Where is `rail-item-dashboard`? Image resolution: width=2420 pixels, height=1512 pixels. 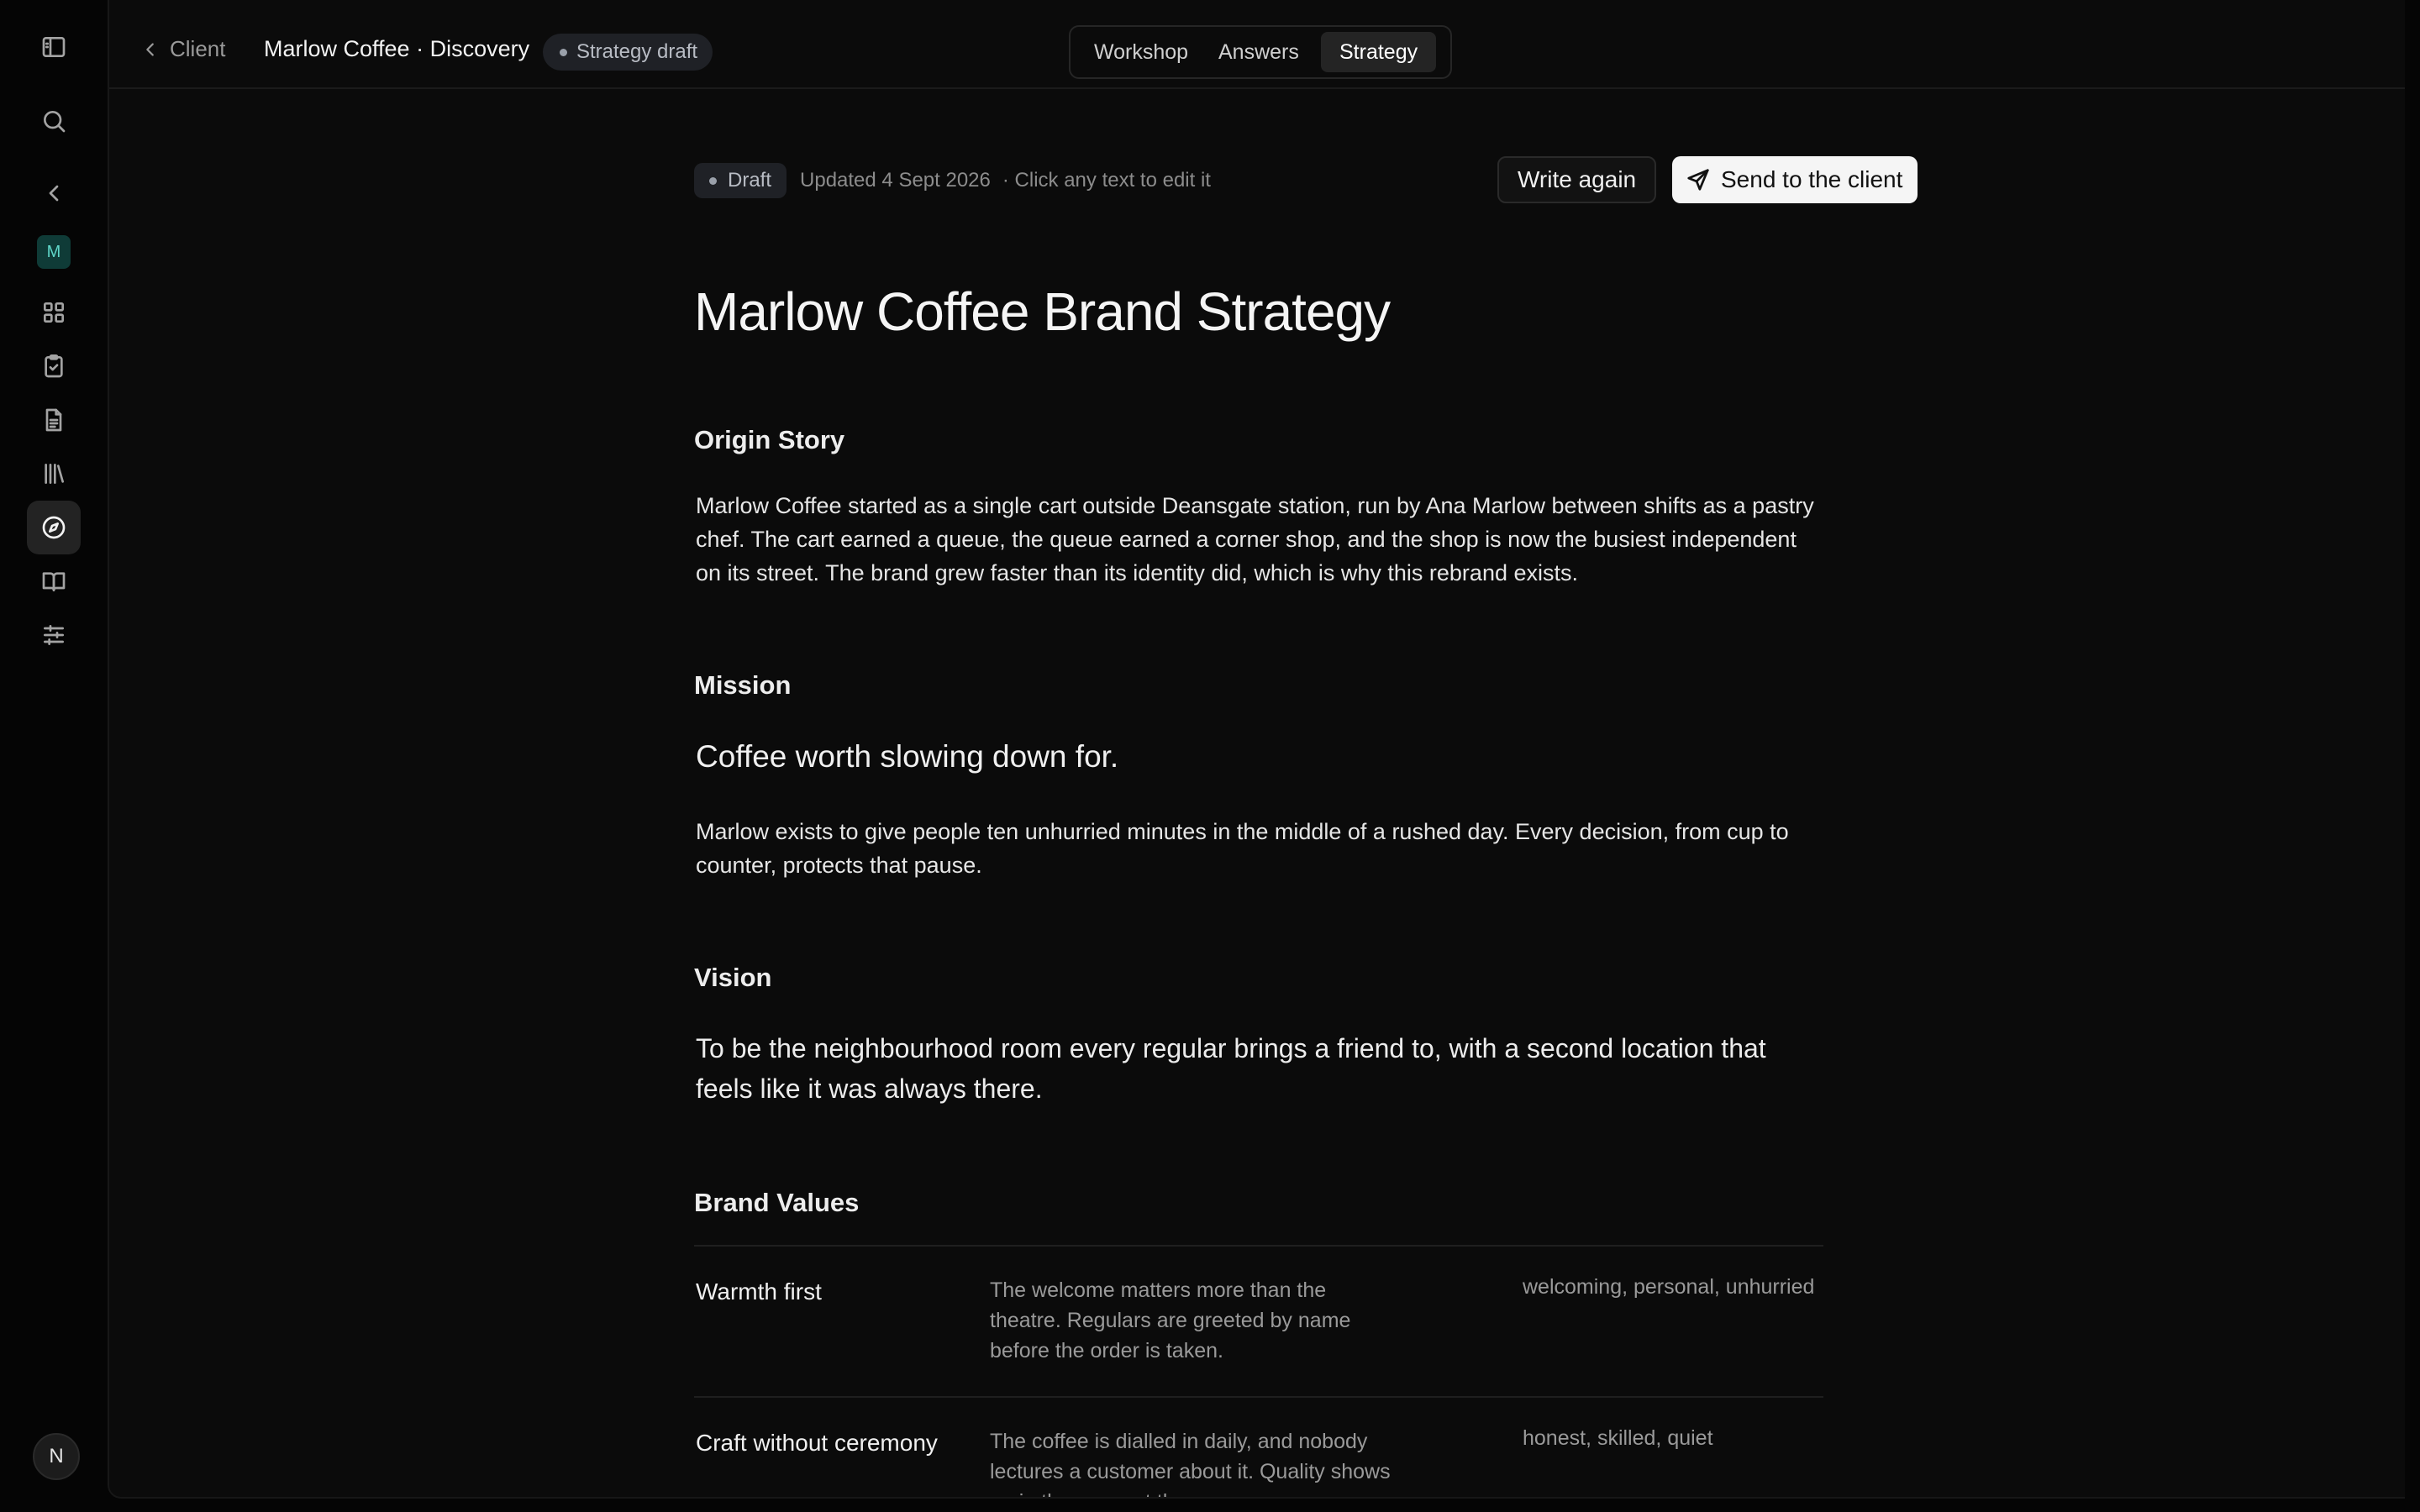 rail-item-dashboard is located at coordinates (54, 312).